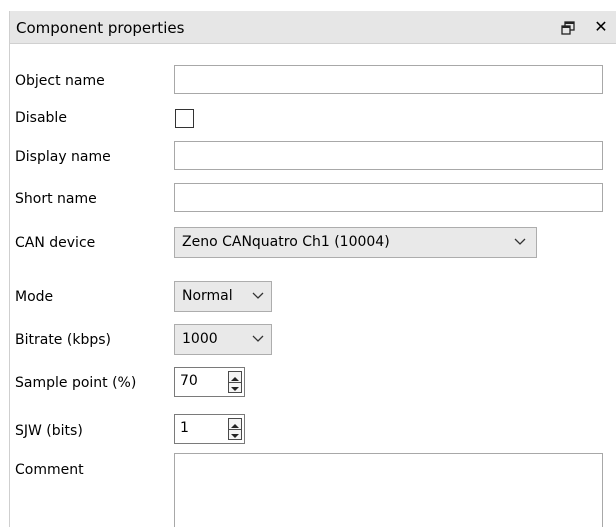  I want to click on close-icon: ✕, so click(601, 27).